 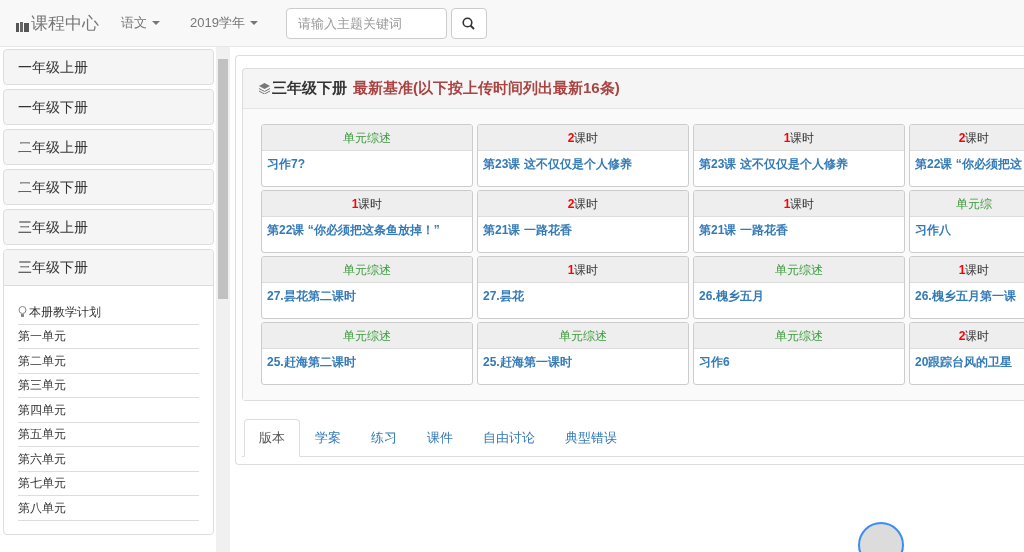 I want to click on tab: 版本, so click(x=272, y=438).